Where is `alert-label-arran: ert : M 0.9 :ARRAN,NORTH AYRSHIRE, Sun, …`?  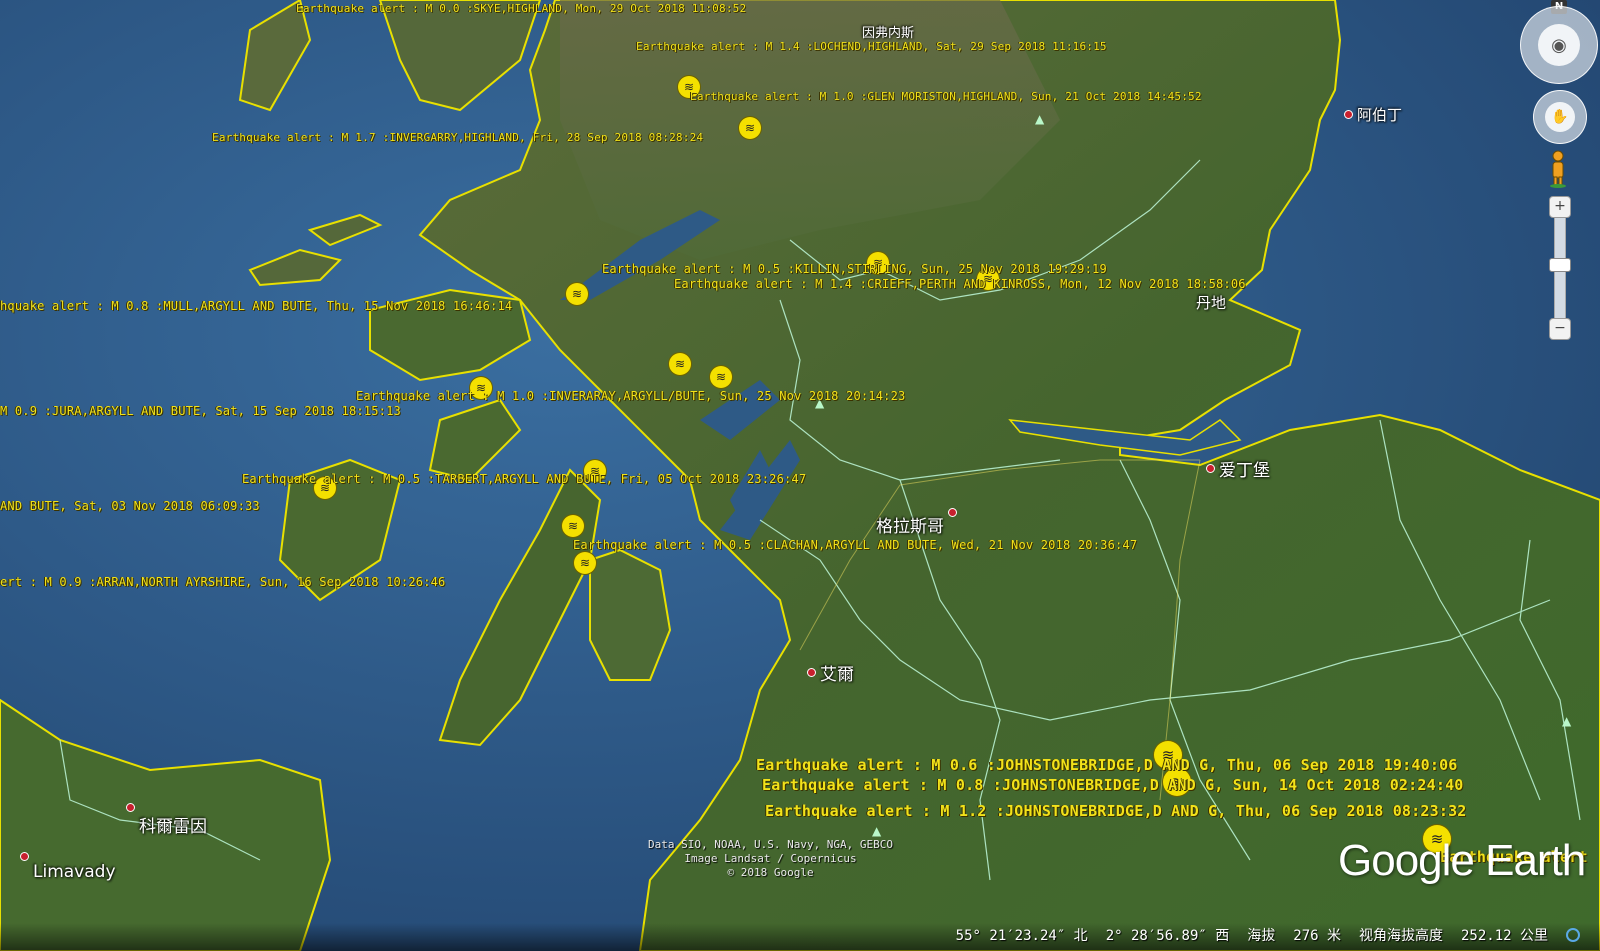 alert-label-arran: ert : M 0.9 :ARRAN,NORTH AYRSHIRE, Sun, … is located at coordinates (222, 582).